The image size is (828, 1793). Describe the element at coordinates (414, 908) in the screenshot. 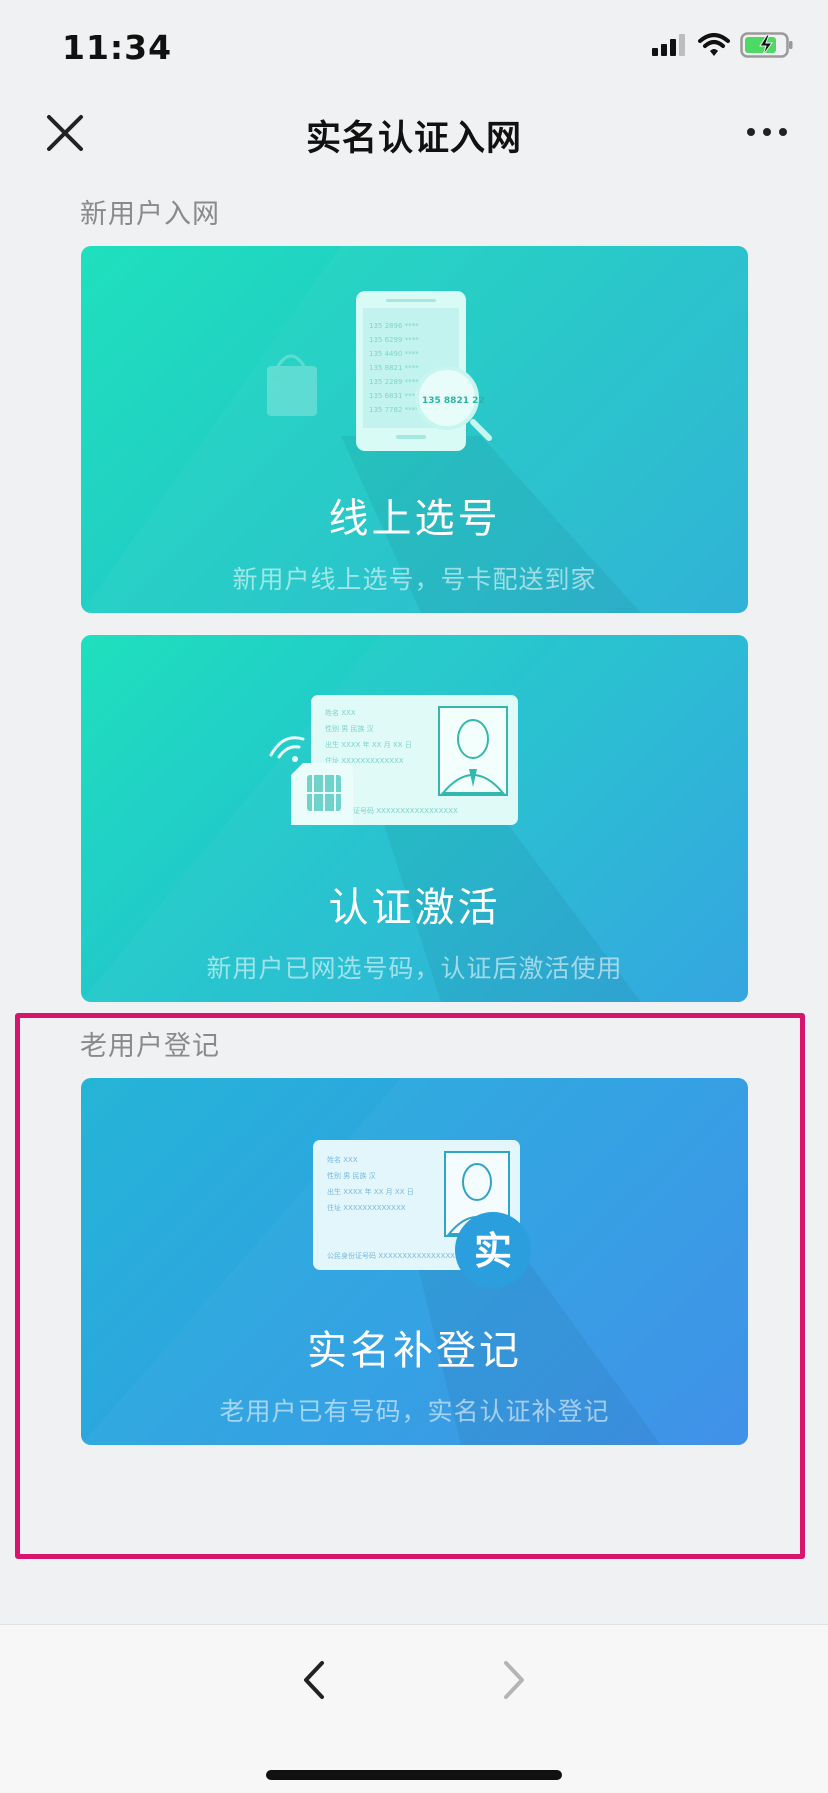

I see `card-title: 认证激活` at that location.